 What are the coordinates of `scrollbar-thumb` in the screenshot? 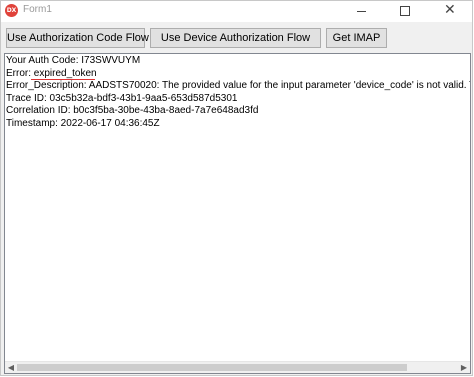 It's located at (212, 367).